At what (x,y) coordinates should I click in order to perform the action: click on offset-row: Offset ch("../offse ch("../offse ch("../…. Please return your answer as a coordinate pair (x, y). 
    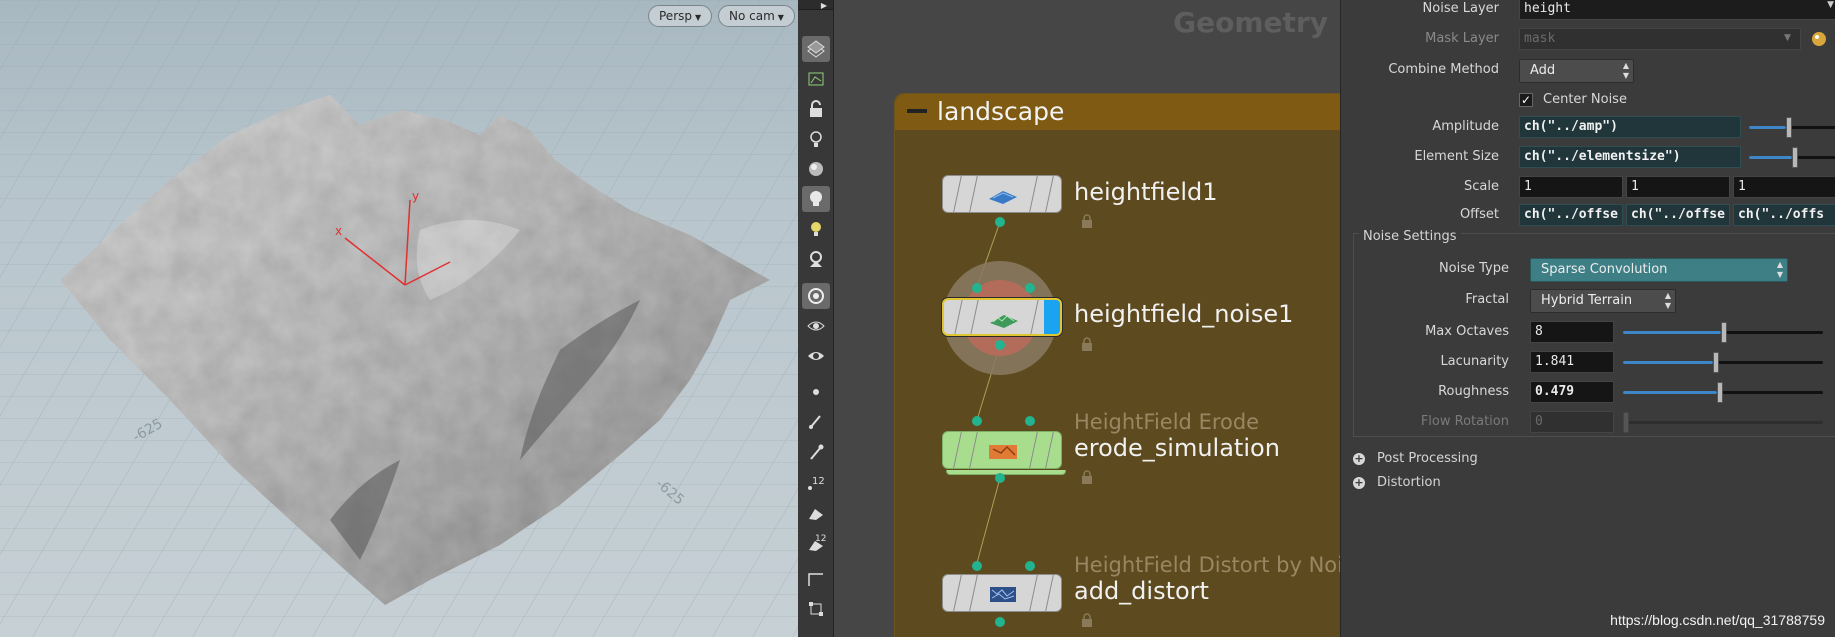
    Looking at the image, I should click on (1588, 215).